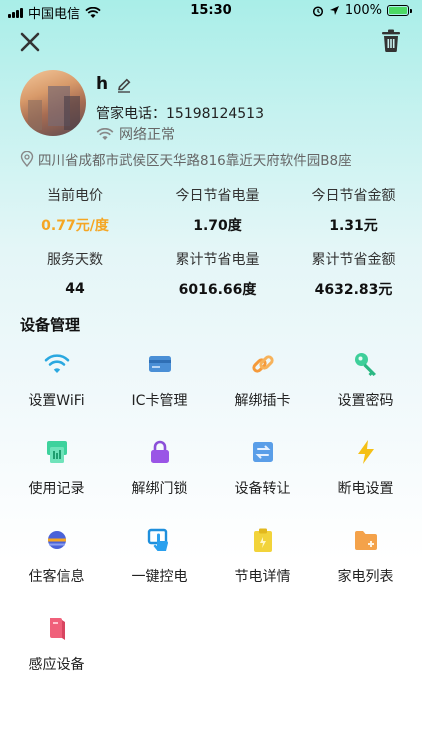 The height and width of the screenshot is (750, 422). What do you see at coordinates (159, 401) in the screenshot?
I see `device-label: IC卡管理` at bounding box center [159, 401].